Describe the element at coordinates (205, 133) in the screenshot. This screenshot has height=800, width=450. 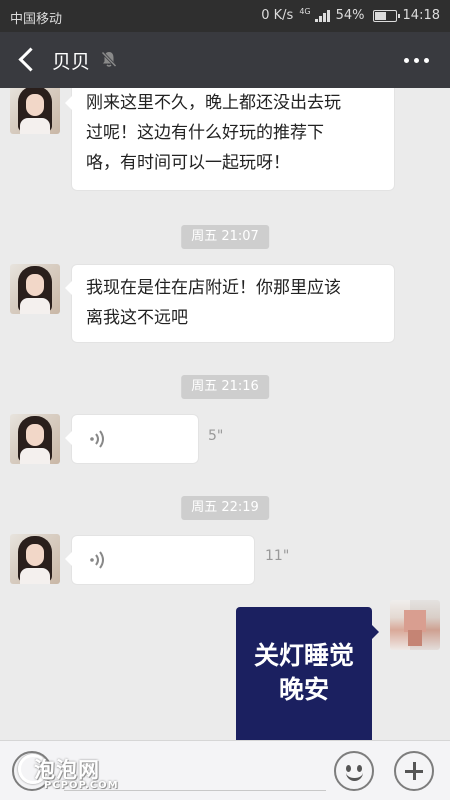
I see `message-text-line: 过呢！这边有什么好玩的推荐下` at that location.